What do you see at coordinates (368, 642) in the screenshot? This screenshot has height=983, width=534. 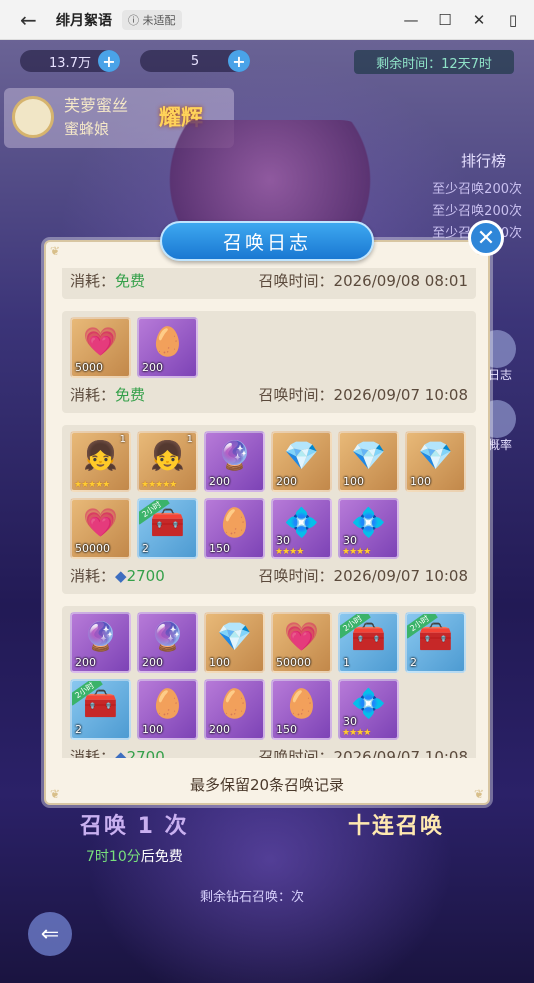 I see `reward-item: 🧰 2小时 1` at bounding box center [368, 642].